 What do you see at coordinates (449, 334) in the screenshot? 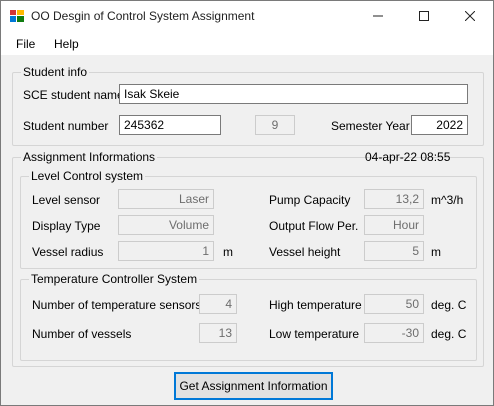
I see `low-temp-unit: deg. C` at bounding box center [449, 334].